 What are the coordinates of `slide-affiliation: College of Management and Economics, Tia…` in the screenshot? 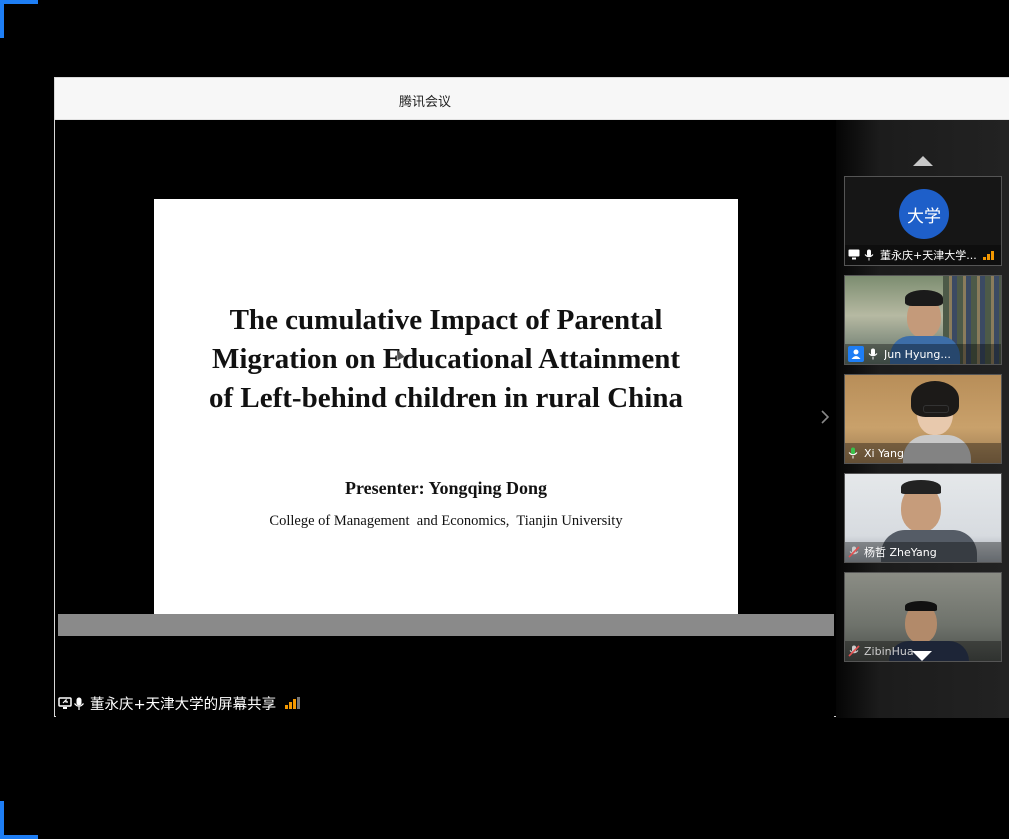 It's located at (446, 521).